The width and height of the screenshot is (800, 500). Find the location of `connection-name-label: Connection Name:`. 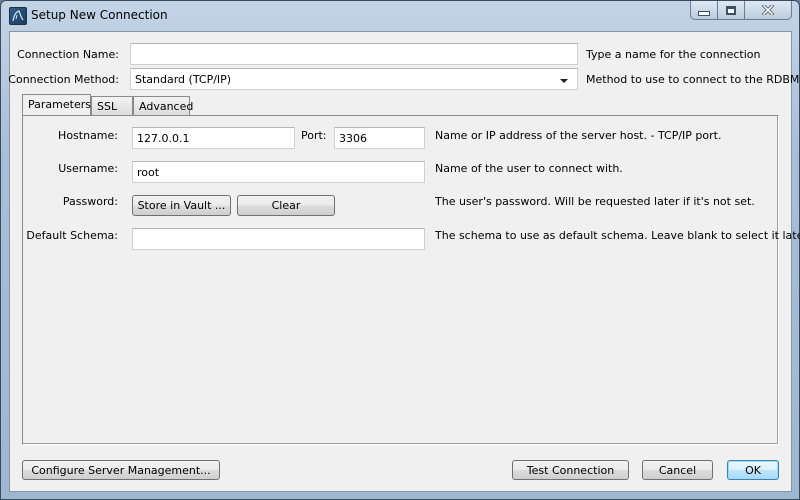

connection-name-label: Connection Name: is located at coordinates (68, 54).